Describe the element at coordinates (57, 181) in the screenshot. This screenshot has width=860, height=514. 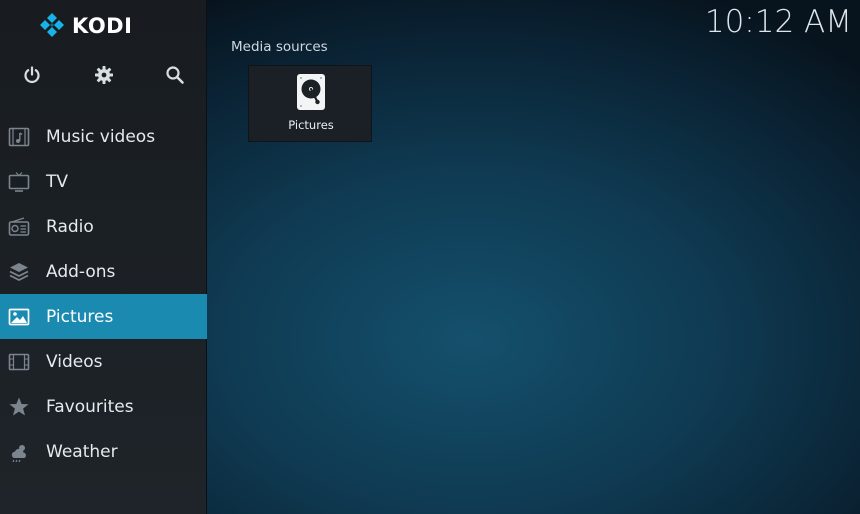
I see `menu-label: TV` at that location.